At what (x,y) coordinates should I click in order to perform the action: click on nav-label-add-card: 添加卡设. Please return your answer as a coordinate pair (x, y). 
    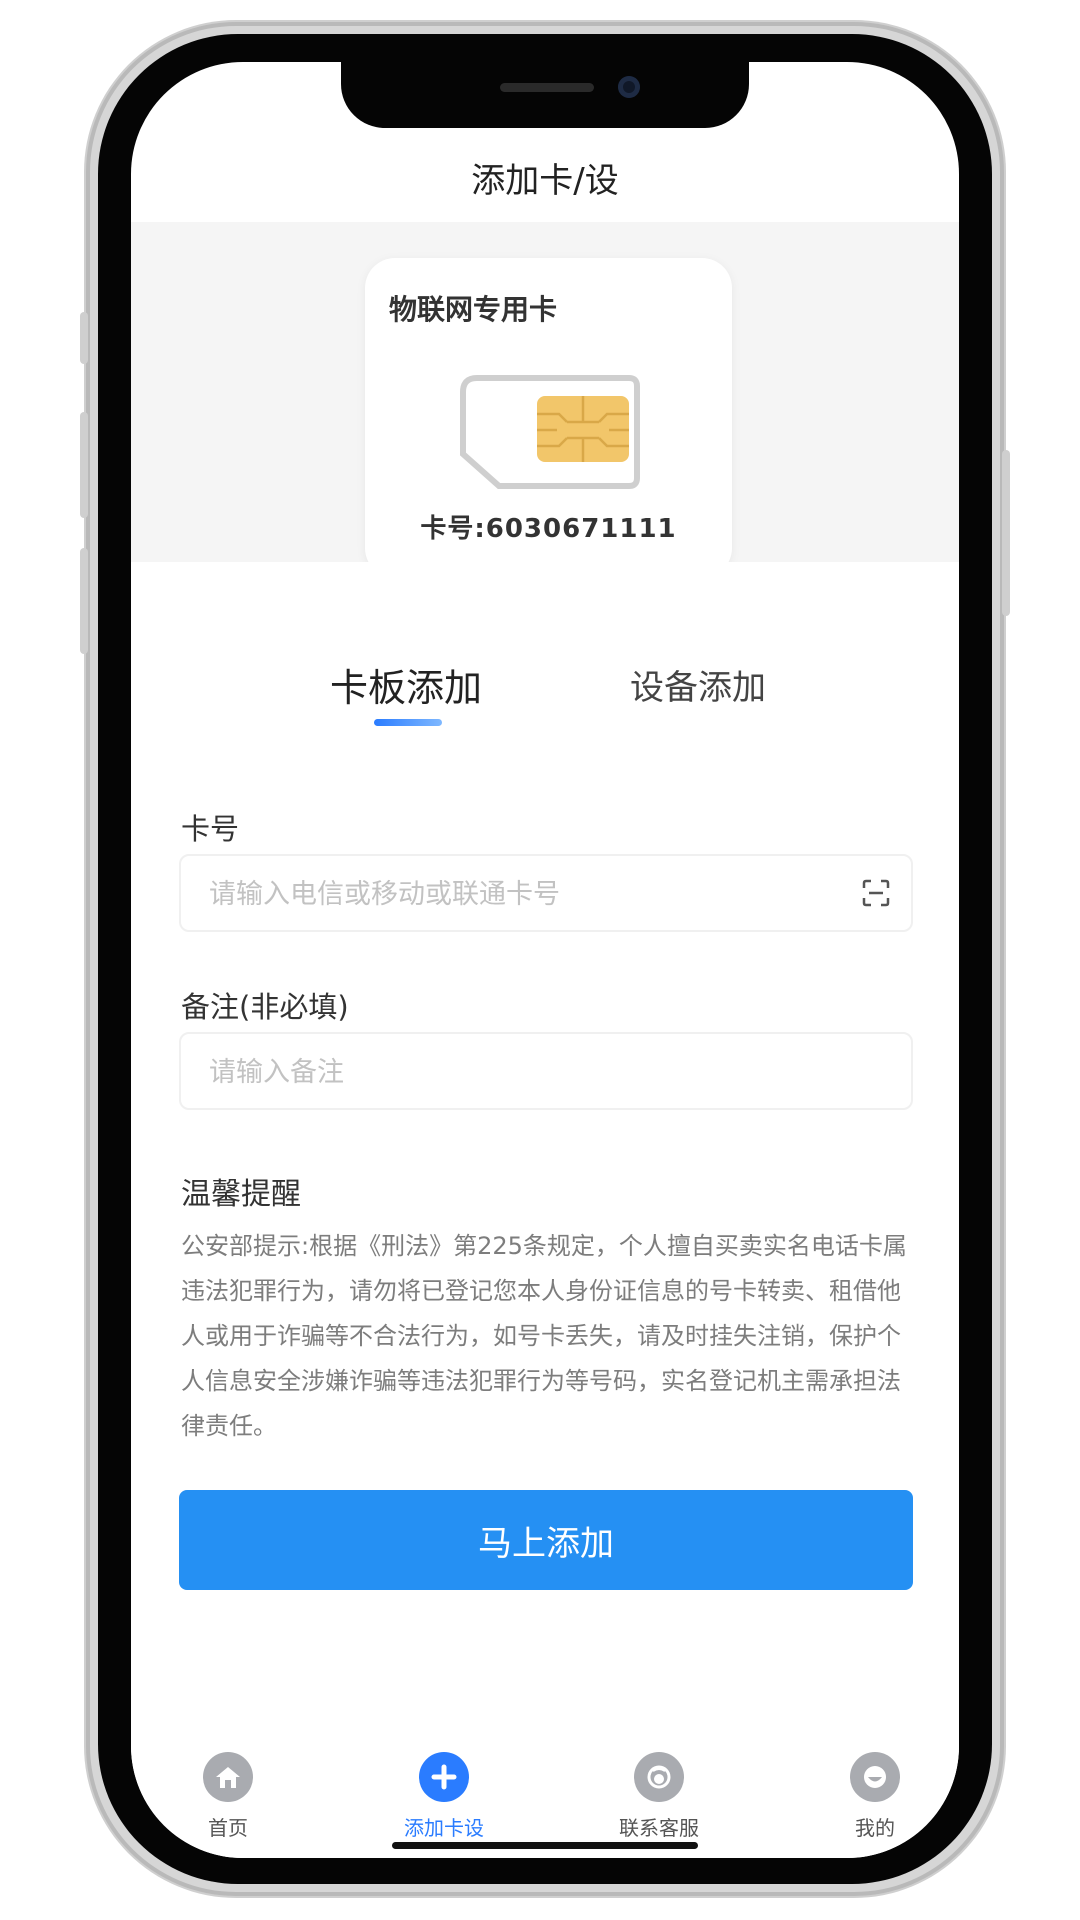
    Looking at the image, I should click on (444, 1828).